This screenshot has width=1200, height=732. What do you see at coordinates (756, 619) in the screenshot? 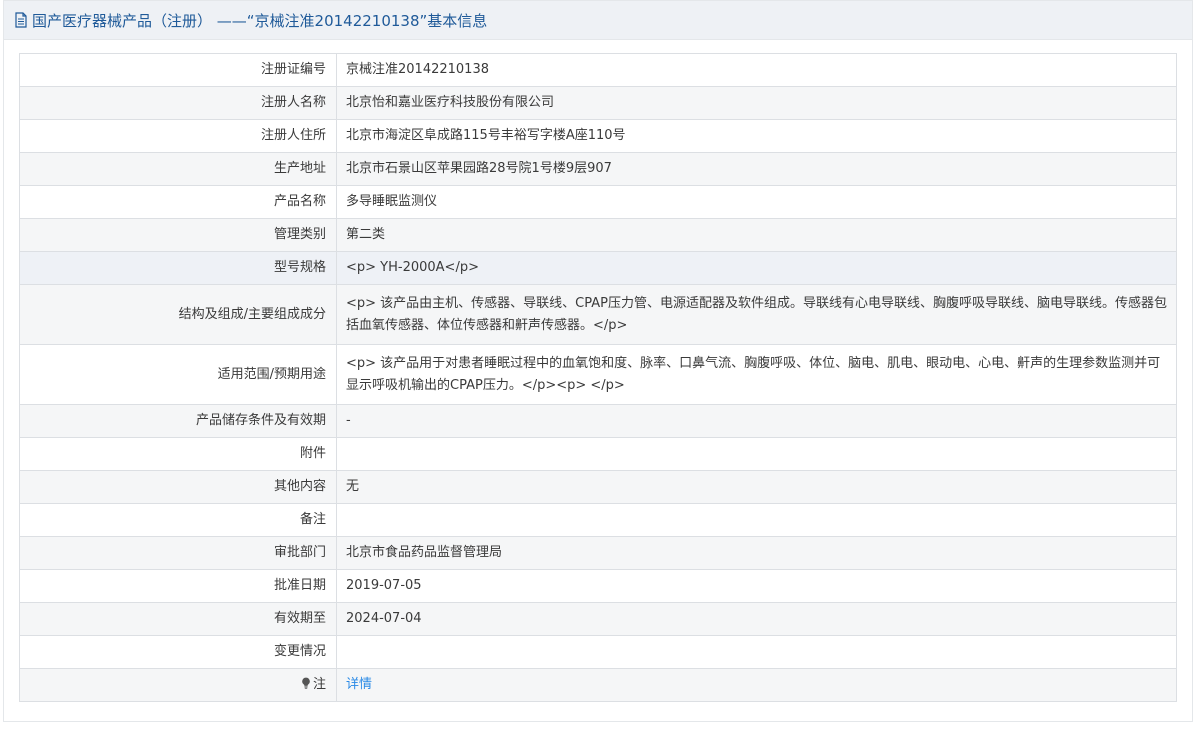
I see `field-value: 2024-07-04` at bounding box center [756, 619].